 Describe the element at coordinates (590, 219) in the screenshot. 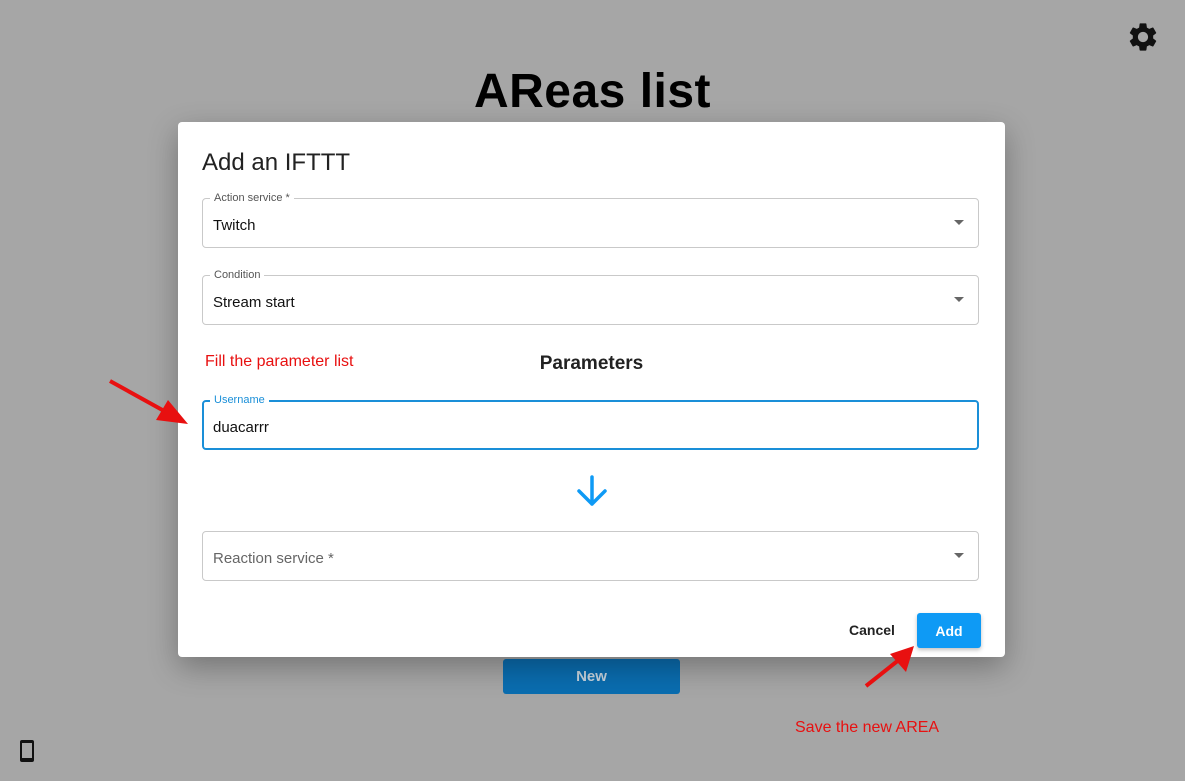

I see `action-service-select: Action service * Twitch` at that location.